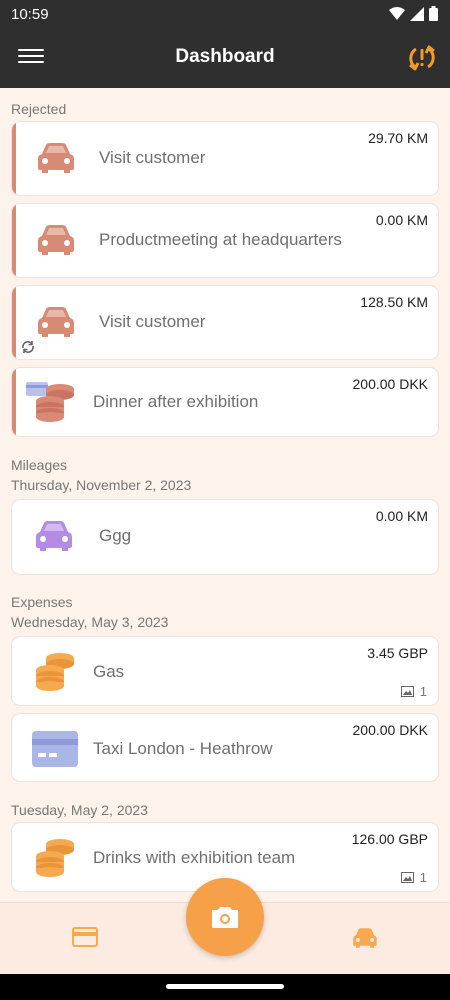  I want to click on item-amount: 128.50 KM, so click(394, 302).